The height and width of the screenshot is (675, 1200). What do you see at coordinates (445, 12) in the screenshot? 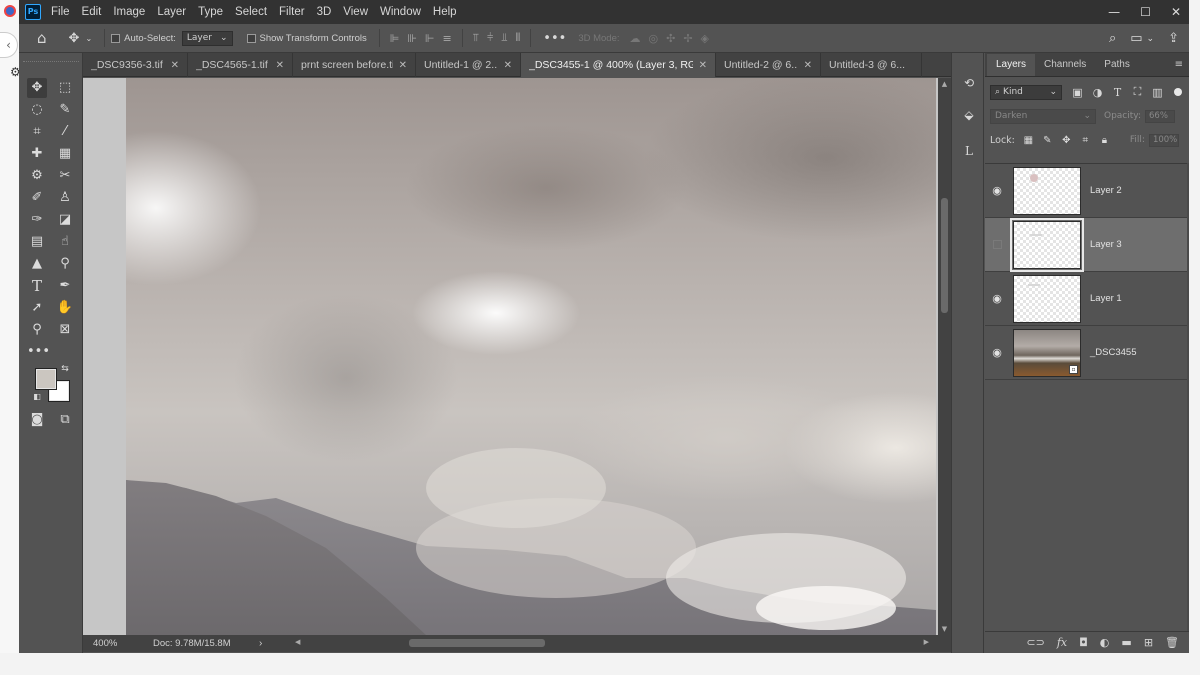
I see `menu-help: Help` at bounding box center [445, 12].